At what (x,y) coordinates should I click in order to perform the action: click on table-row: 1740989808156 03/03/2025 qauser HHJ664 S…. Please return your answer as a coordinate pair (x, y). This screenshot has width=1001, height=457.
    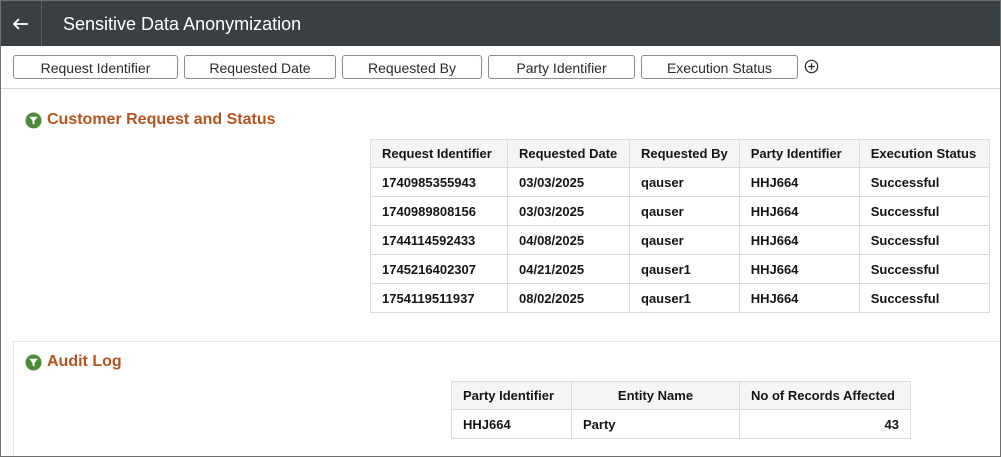
    Looking at the image, I should click on (680, 211).